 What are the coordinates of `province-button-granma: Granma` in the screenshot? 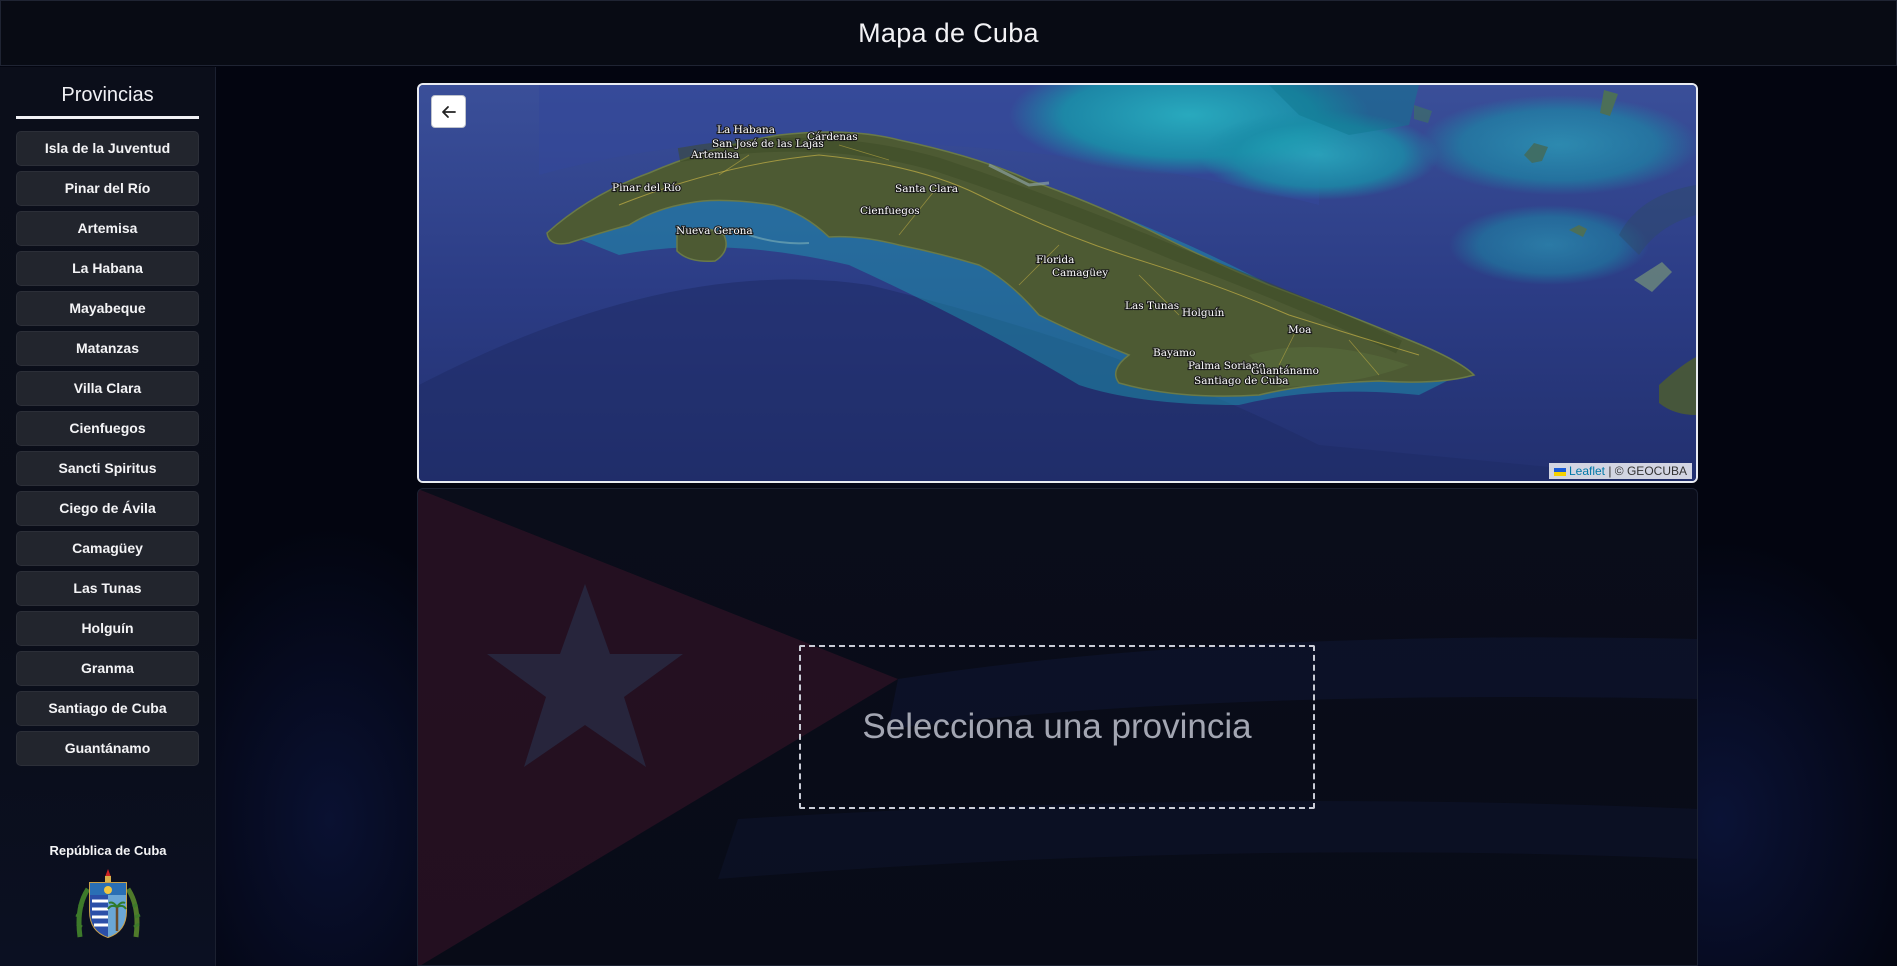 It's located at (107, 668).